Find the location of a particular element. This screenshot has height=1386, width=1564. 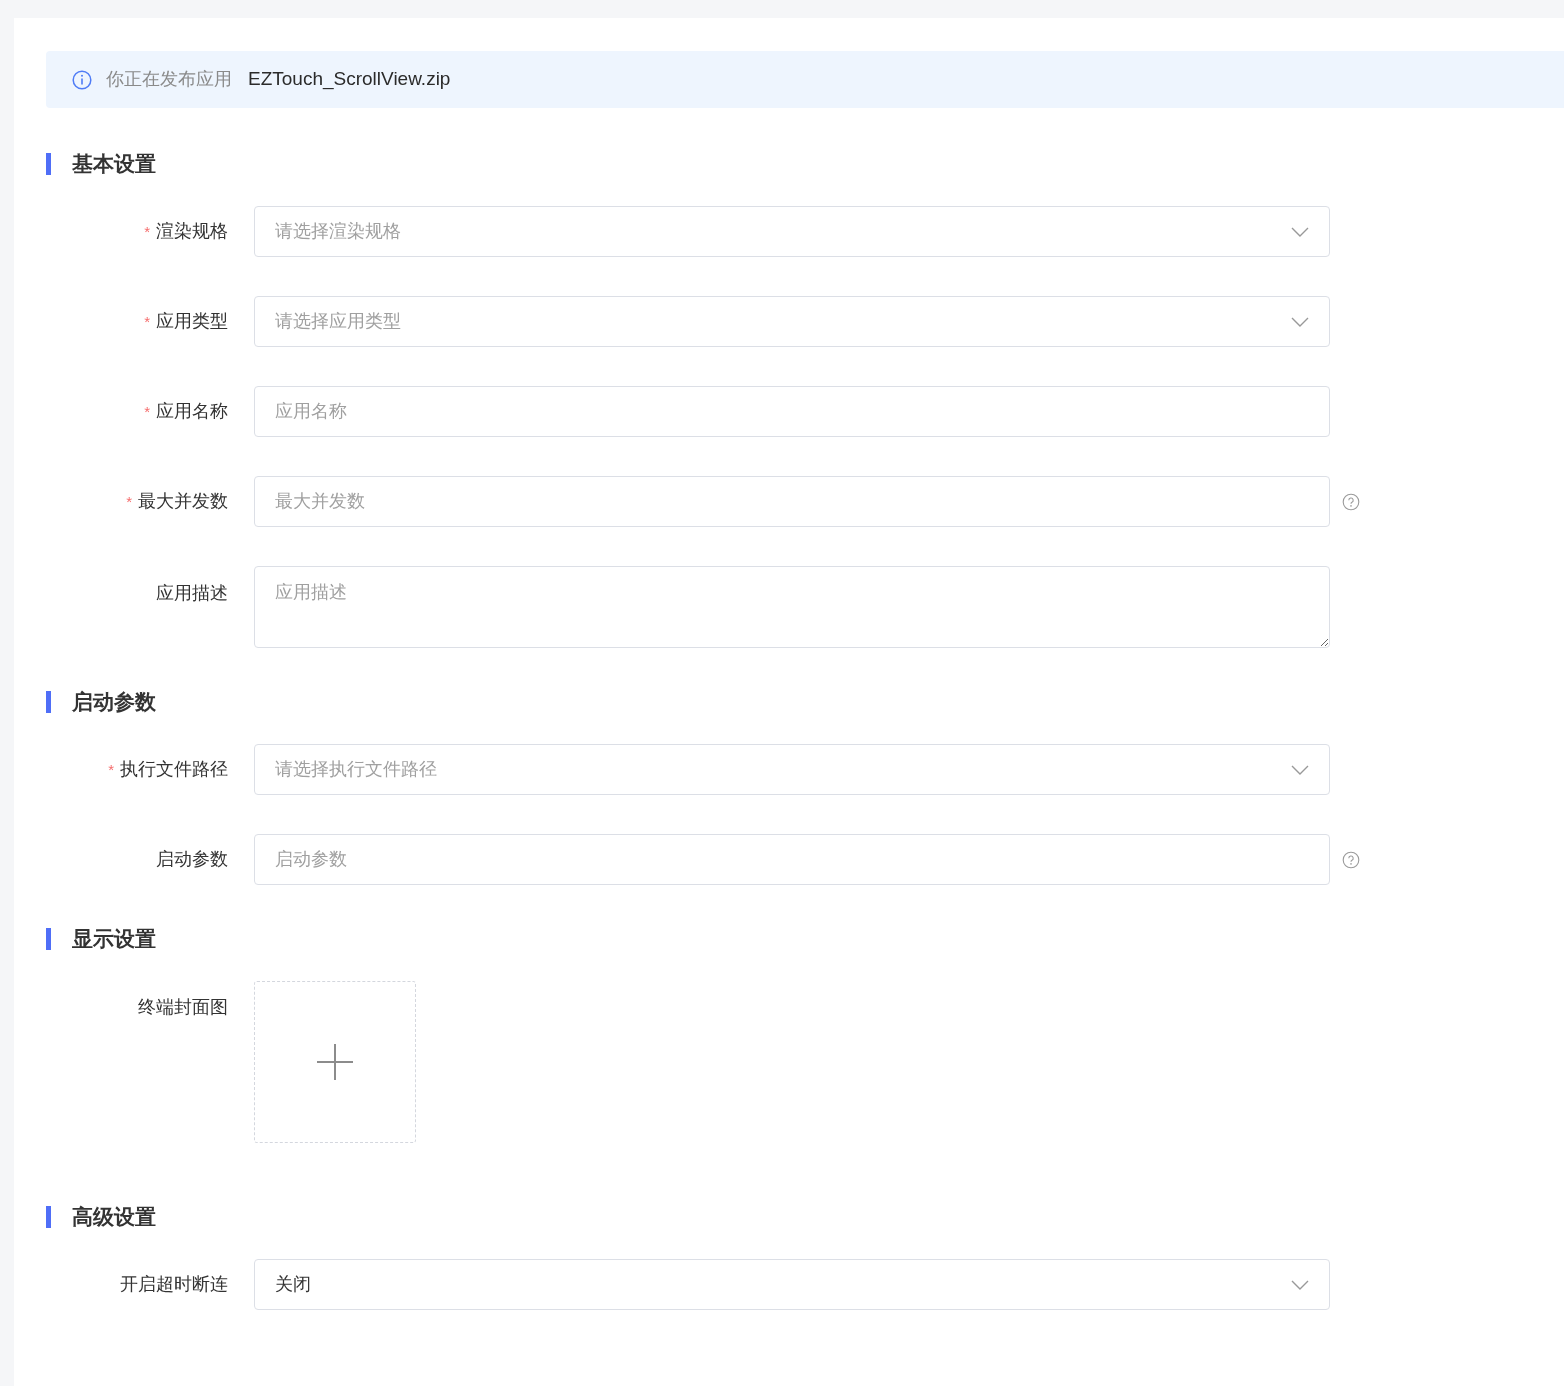

field-label: 应用名称 is located at coordinates (192, 411).